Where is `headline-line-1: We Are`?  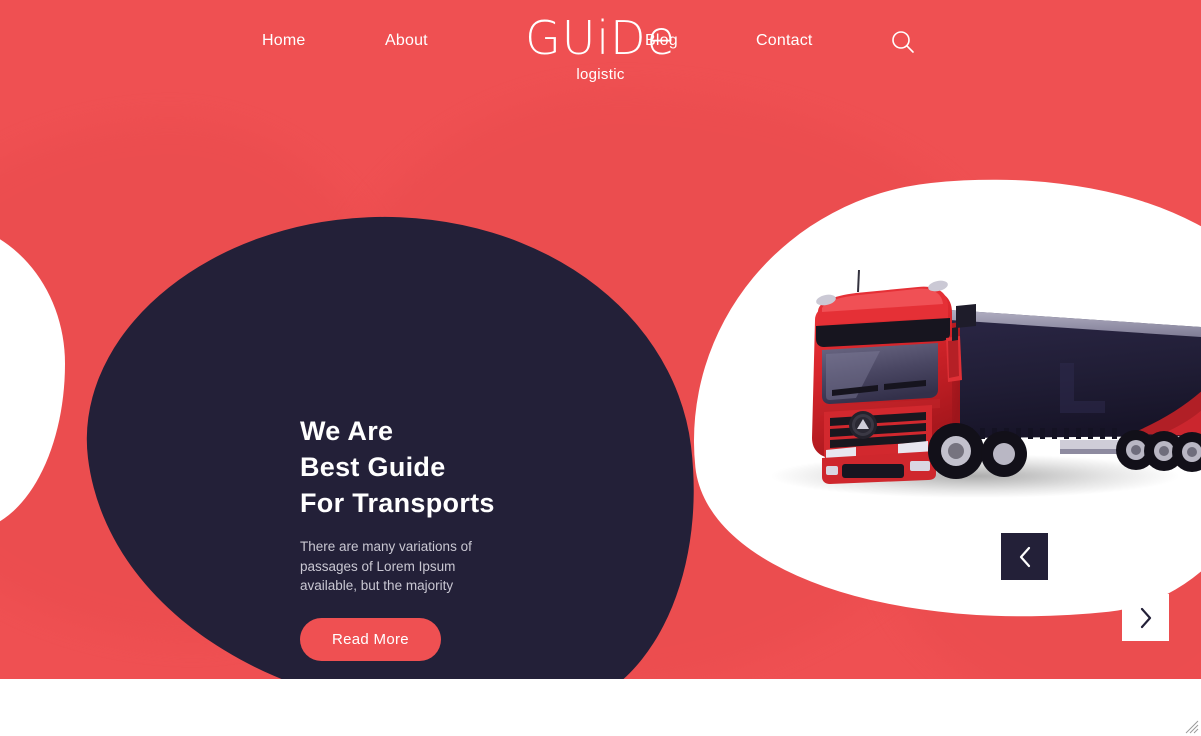 headline-line-1: We Are is located at coordinates (347, 431).